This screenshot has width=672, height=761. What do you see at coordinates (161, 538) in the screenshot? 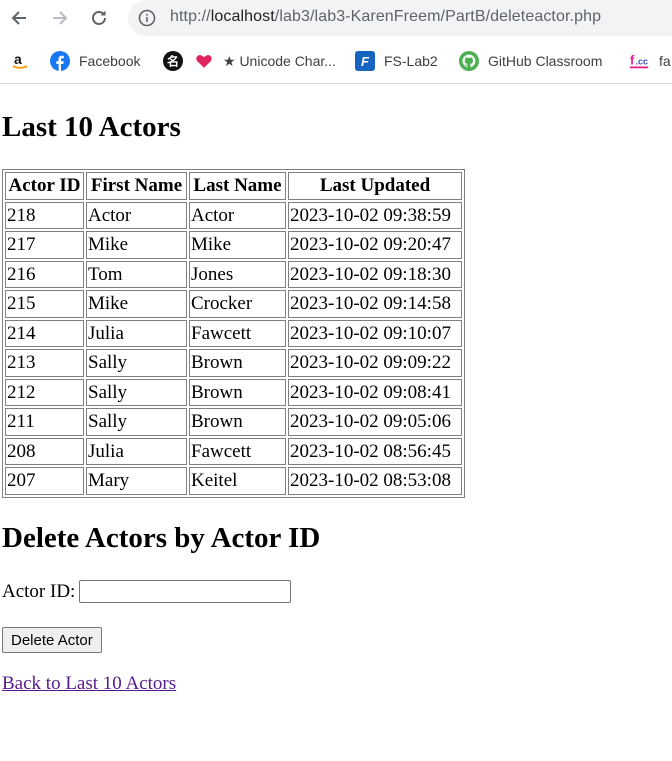
I see `delete-section-heading: Delete Actors by Actor ID` at bounding box center [161, 538].